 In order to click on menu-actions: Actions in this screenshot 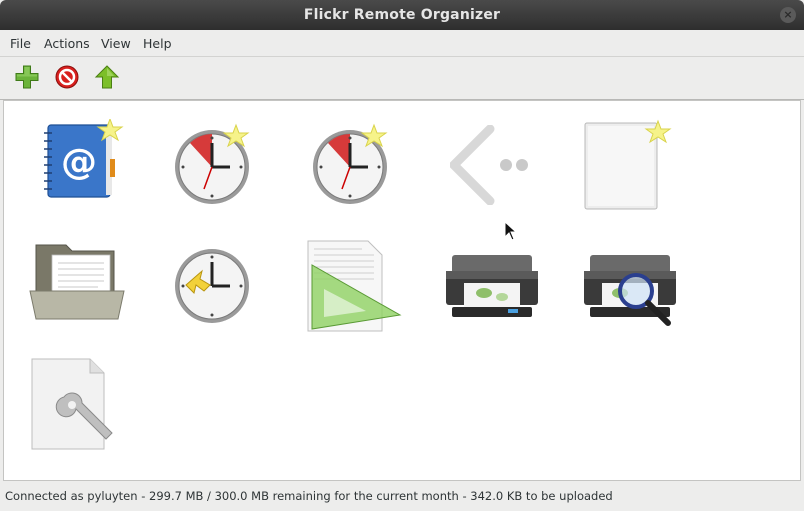, I will do `click(67, 43)`.